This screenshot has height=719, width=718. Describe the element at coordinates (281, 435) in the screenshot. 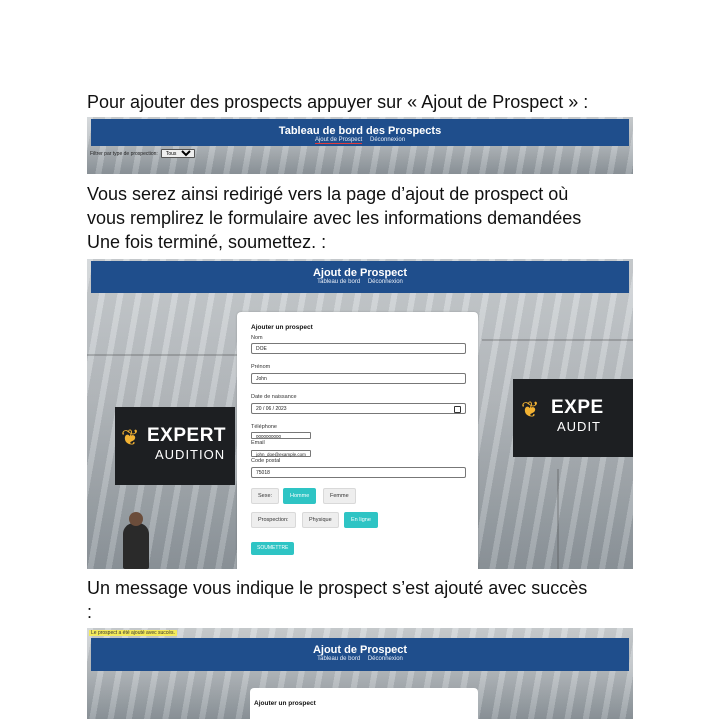

I see `telephone-input: 0000000000` at that location.